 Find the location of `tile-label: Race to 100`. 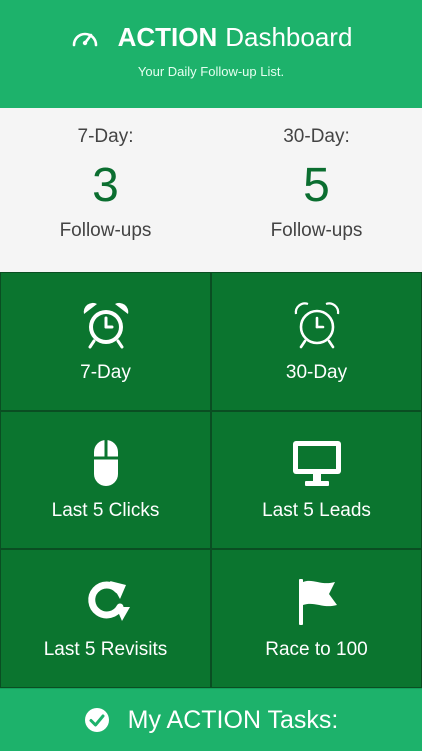

tile-label: Race to 100 is located at coordinates (316, 649).